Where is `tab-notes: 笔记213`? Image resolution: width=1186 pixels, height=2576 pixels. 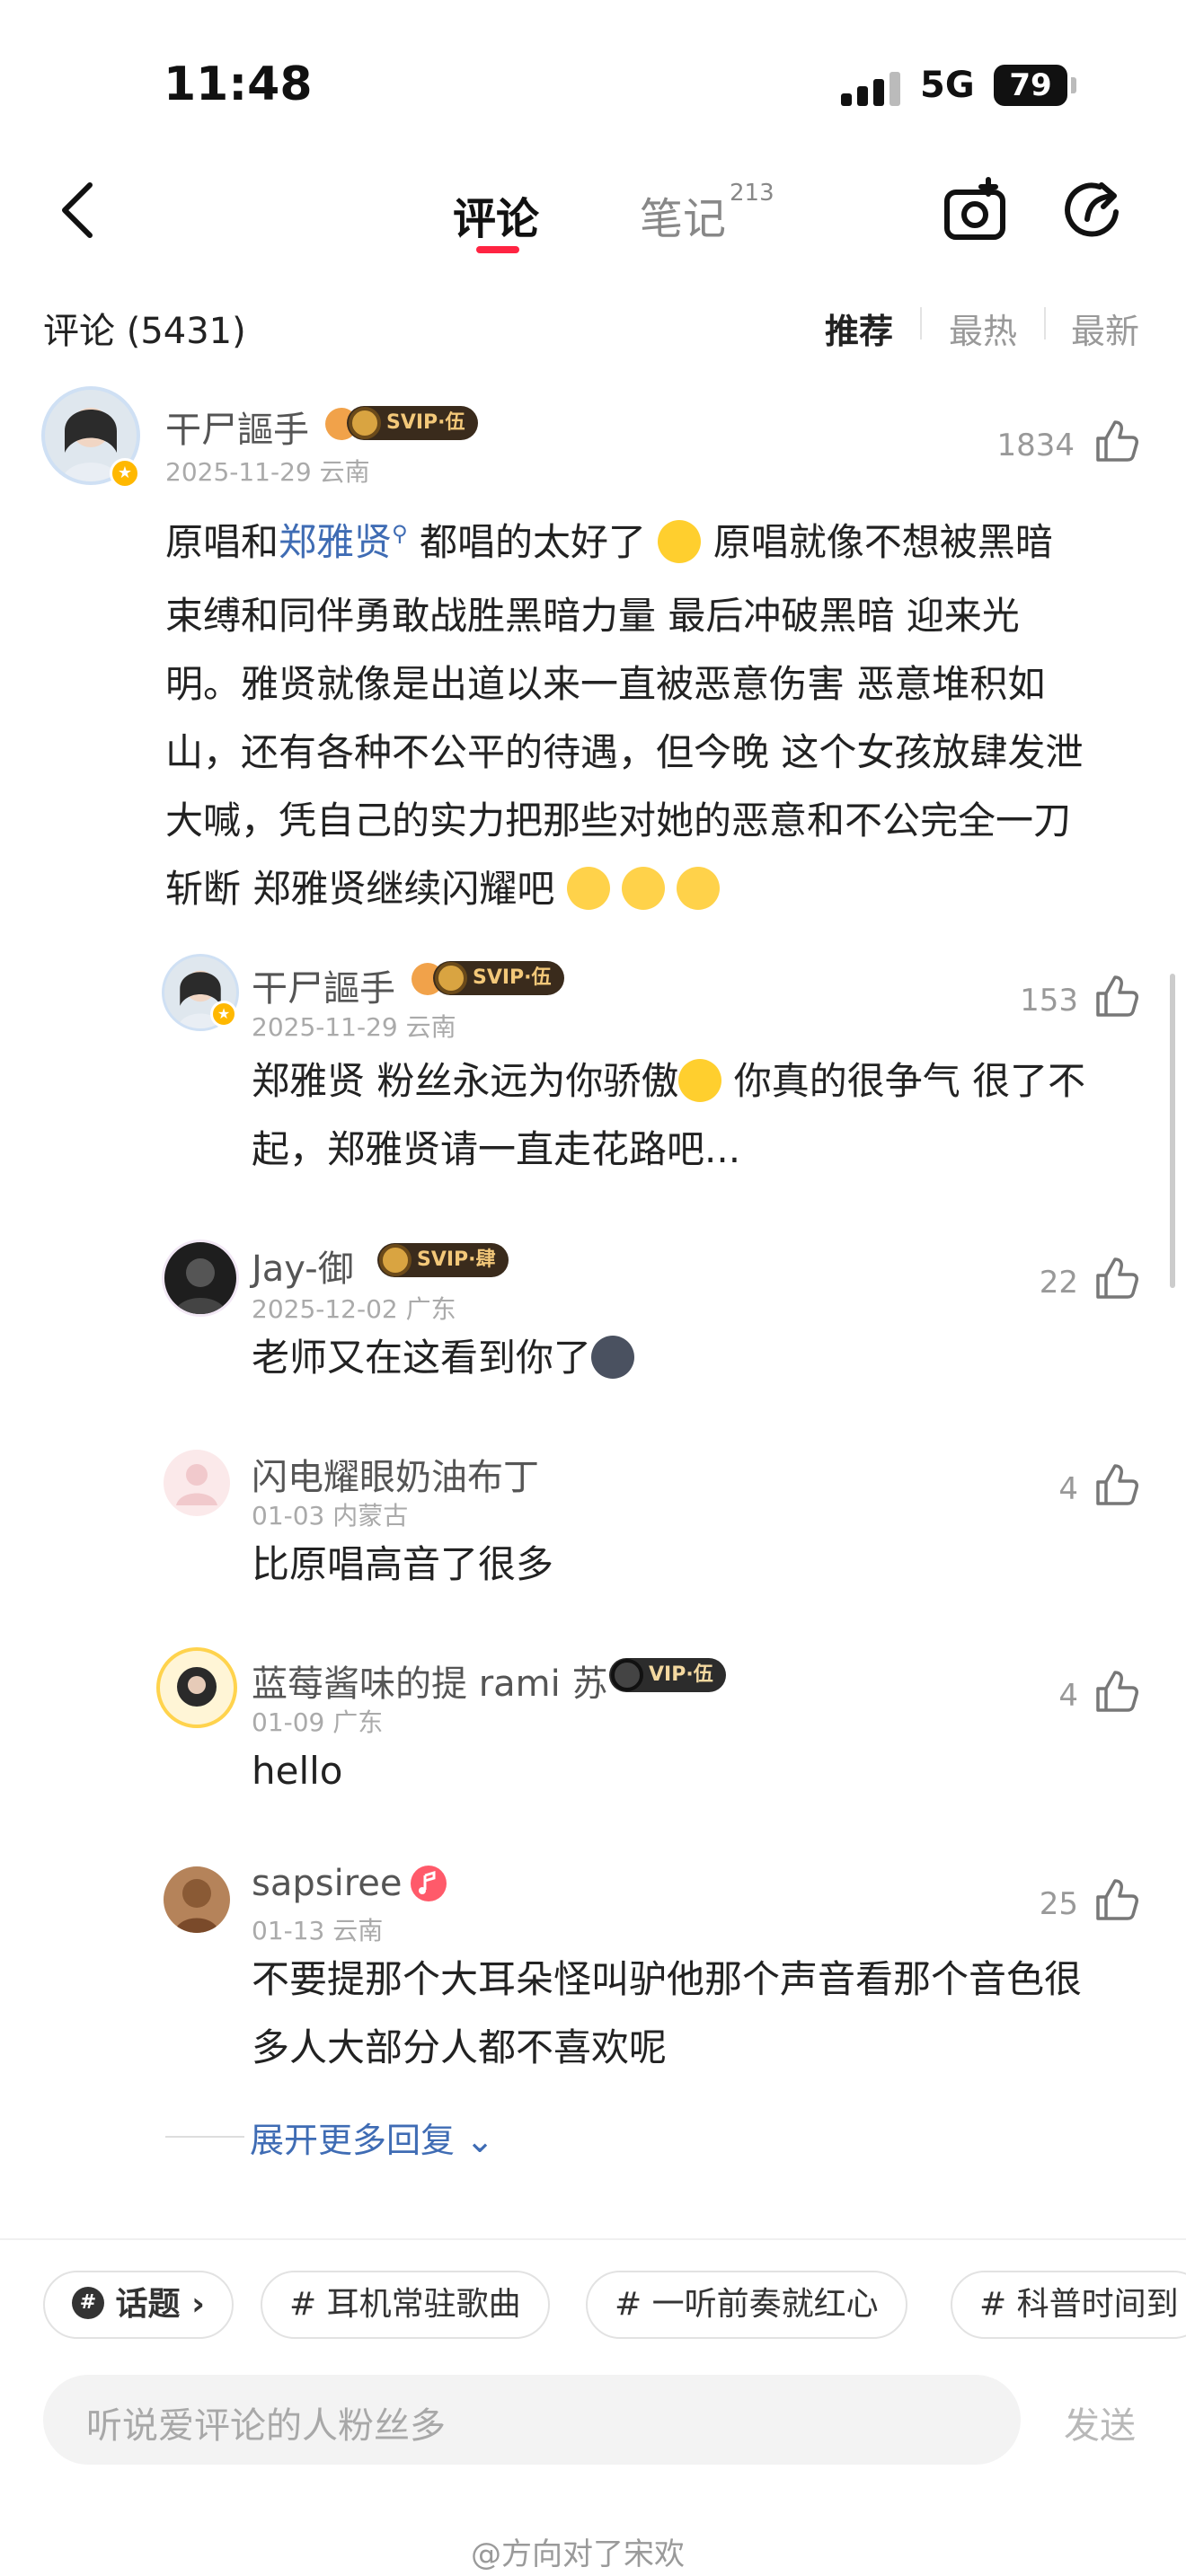
tab-notes: 笔记213 is located at coordinates (707, 213).